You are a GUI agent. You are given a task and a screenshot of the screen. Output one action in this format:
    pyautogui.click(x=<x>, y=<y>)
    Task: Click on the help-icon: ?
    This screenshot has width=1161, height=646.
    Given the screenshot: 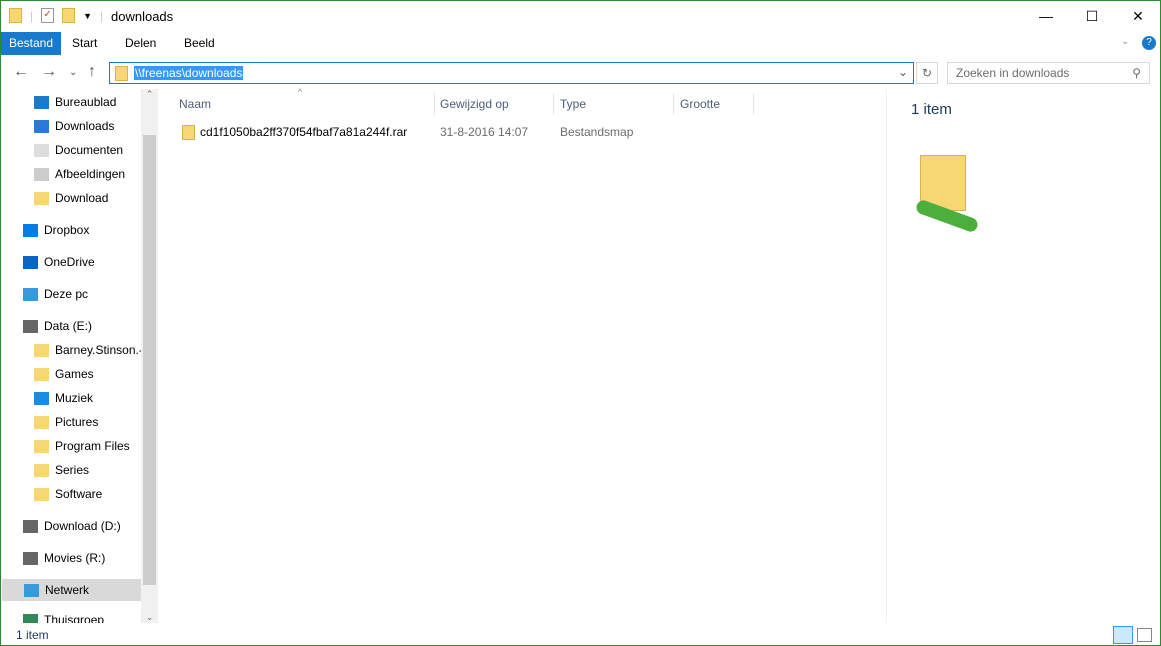 What is the action you would take?
    pyautogui.click(x=1149, y=43)
    